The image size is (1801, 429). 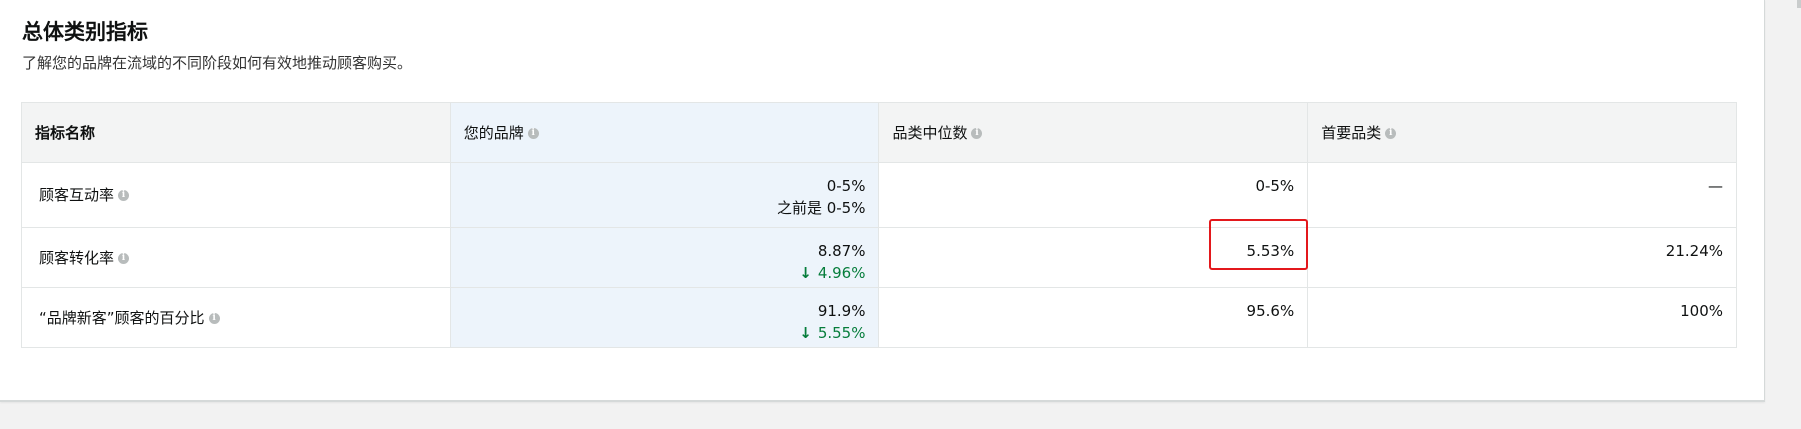 I want to click on scrollbar-thumb, so click(x=1799, y=4).